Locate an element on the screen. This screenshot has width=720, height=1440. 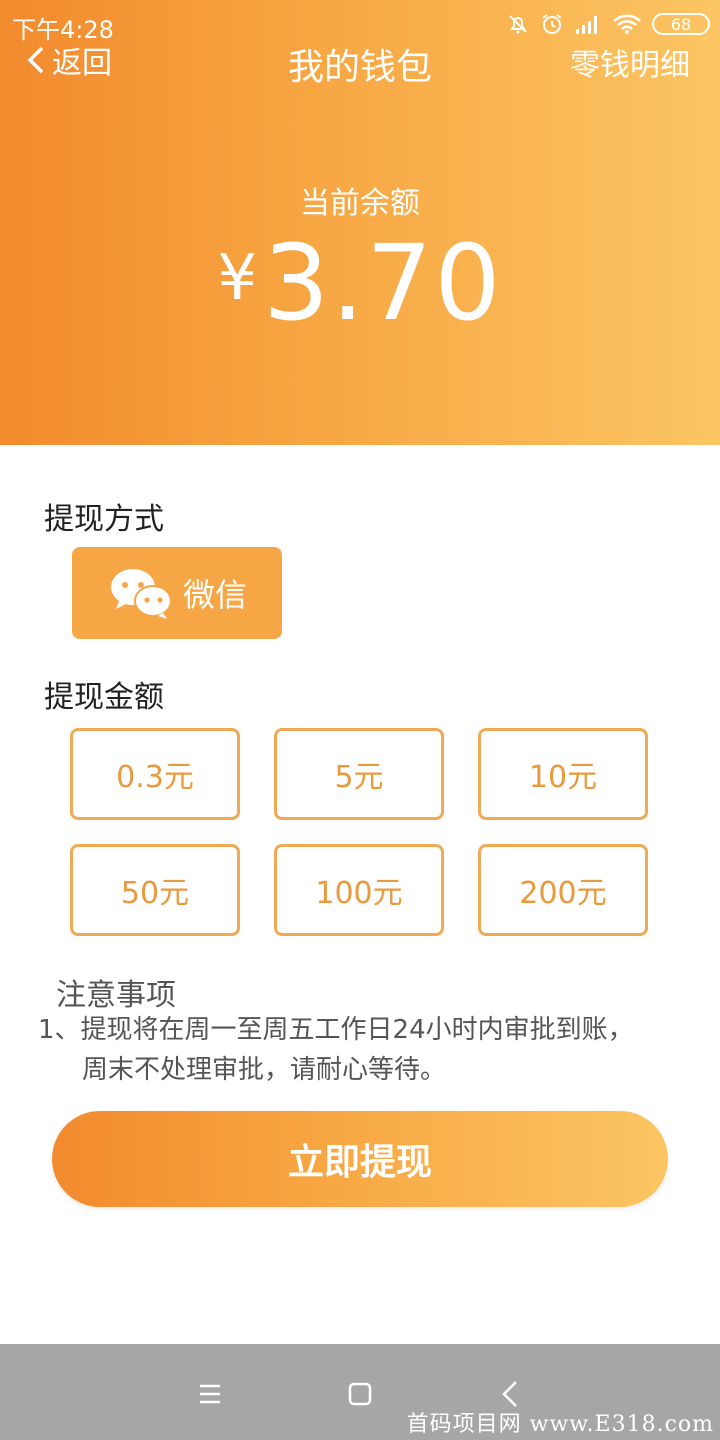
amount-options: 0.3元 5元 10元 50元 100元 200元 is located at coordinates (360, 832).